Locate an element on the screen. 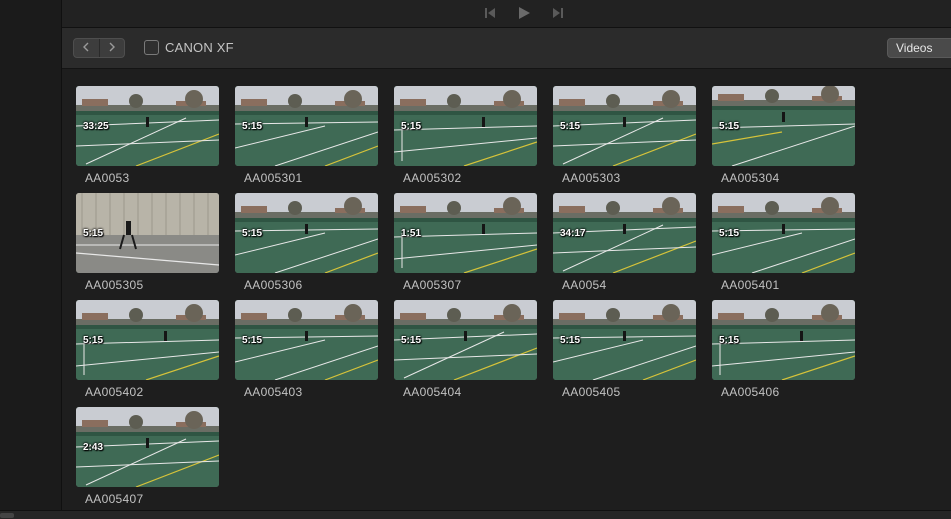 The width and height of the screenshot is (951, 519). skip-forward-icon is located at coordinates (558, 13).